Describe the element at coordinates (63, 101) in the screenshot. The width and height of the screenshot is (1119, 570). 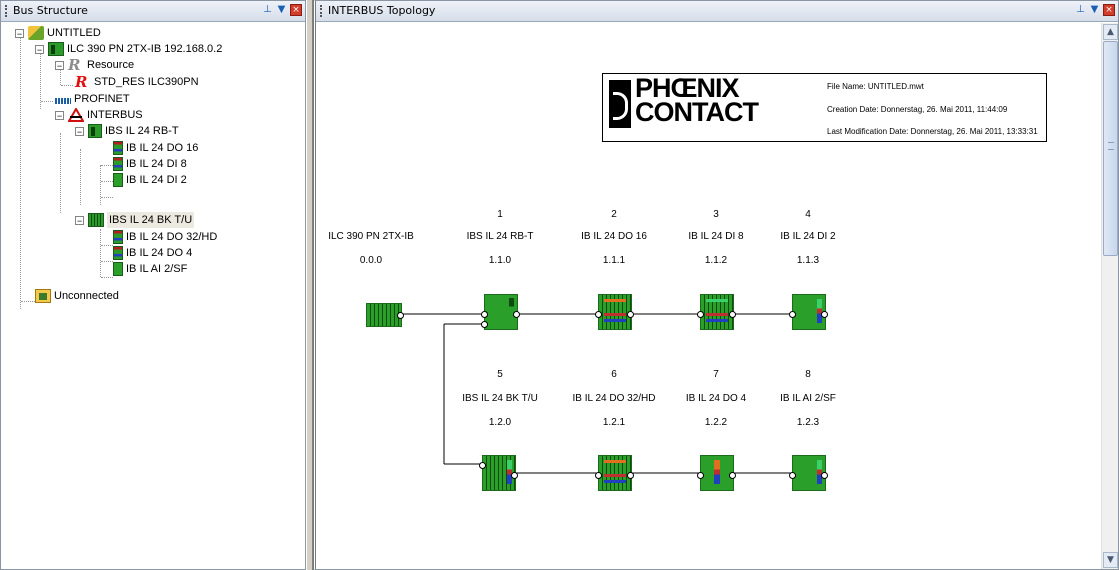
I see `profinet-icon` at that location.